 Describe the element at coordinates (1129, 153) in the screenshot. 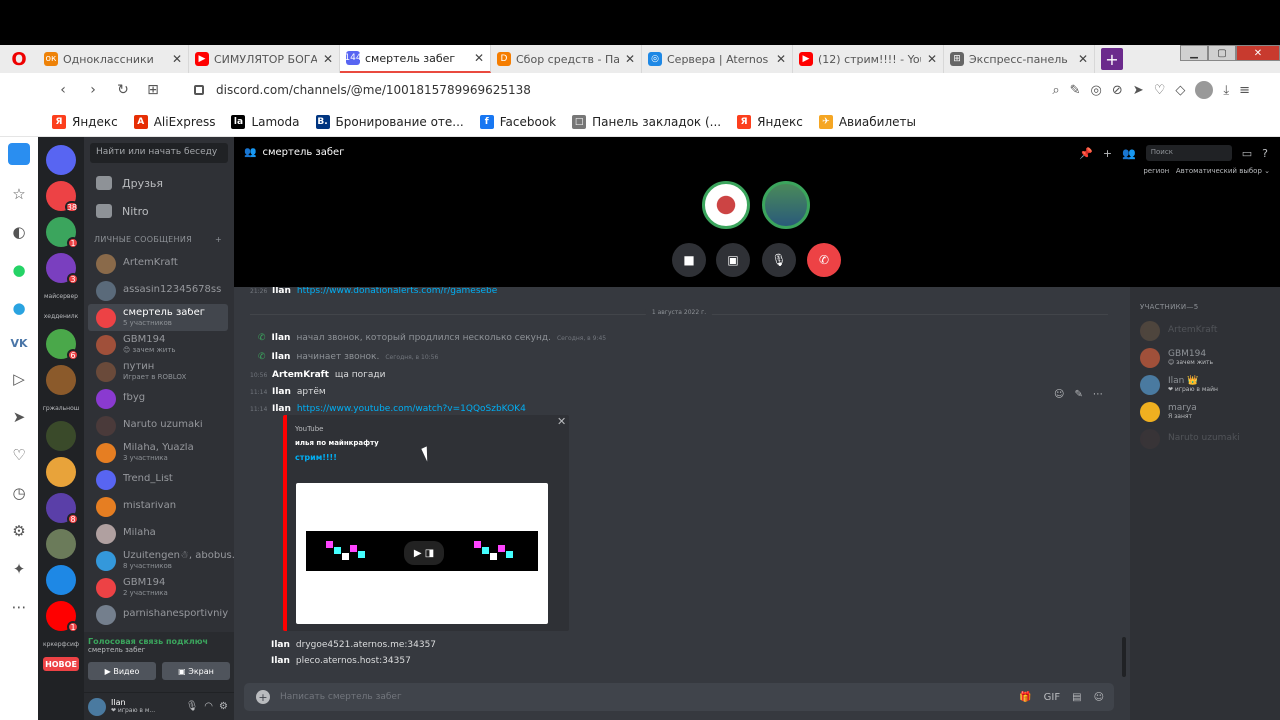

I see `members-icon: 👥` at that location.